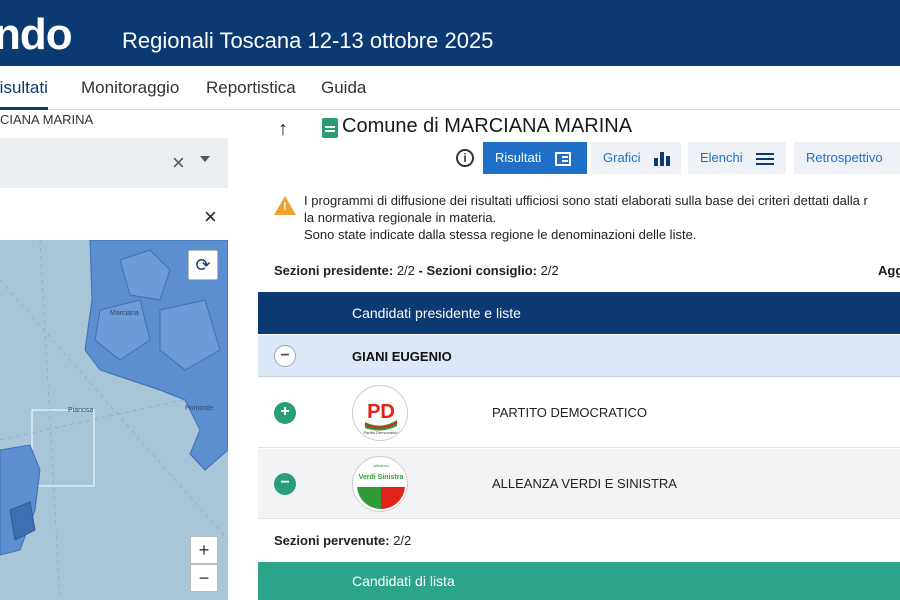 Image resolution: width=900 pixels, height=600 pixels. Describe the element at coordinates (199, 408) in the screenshot. I see `map-label-pomonte: Pomonte` at that location.